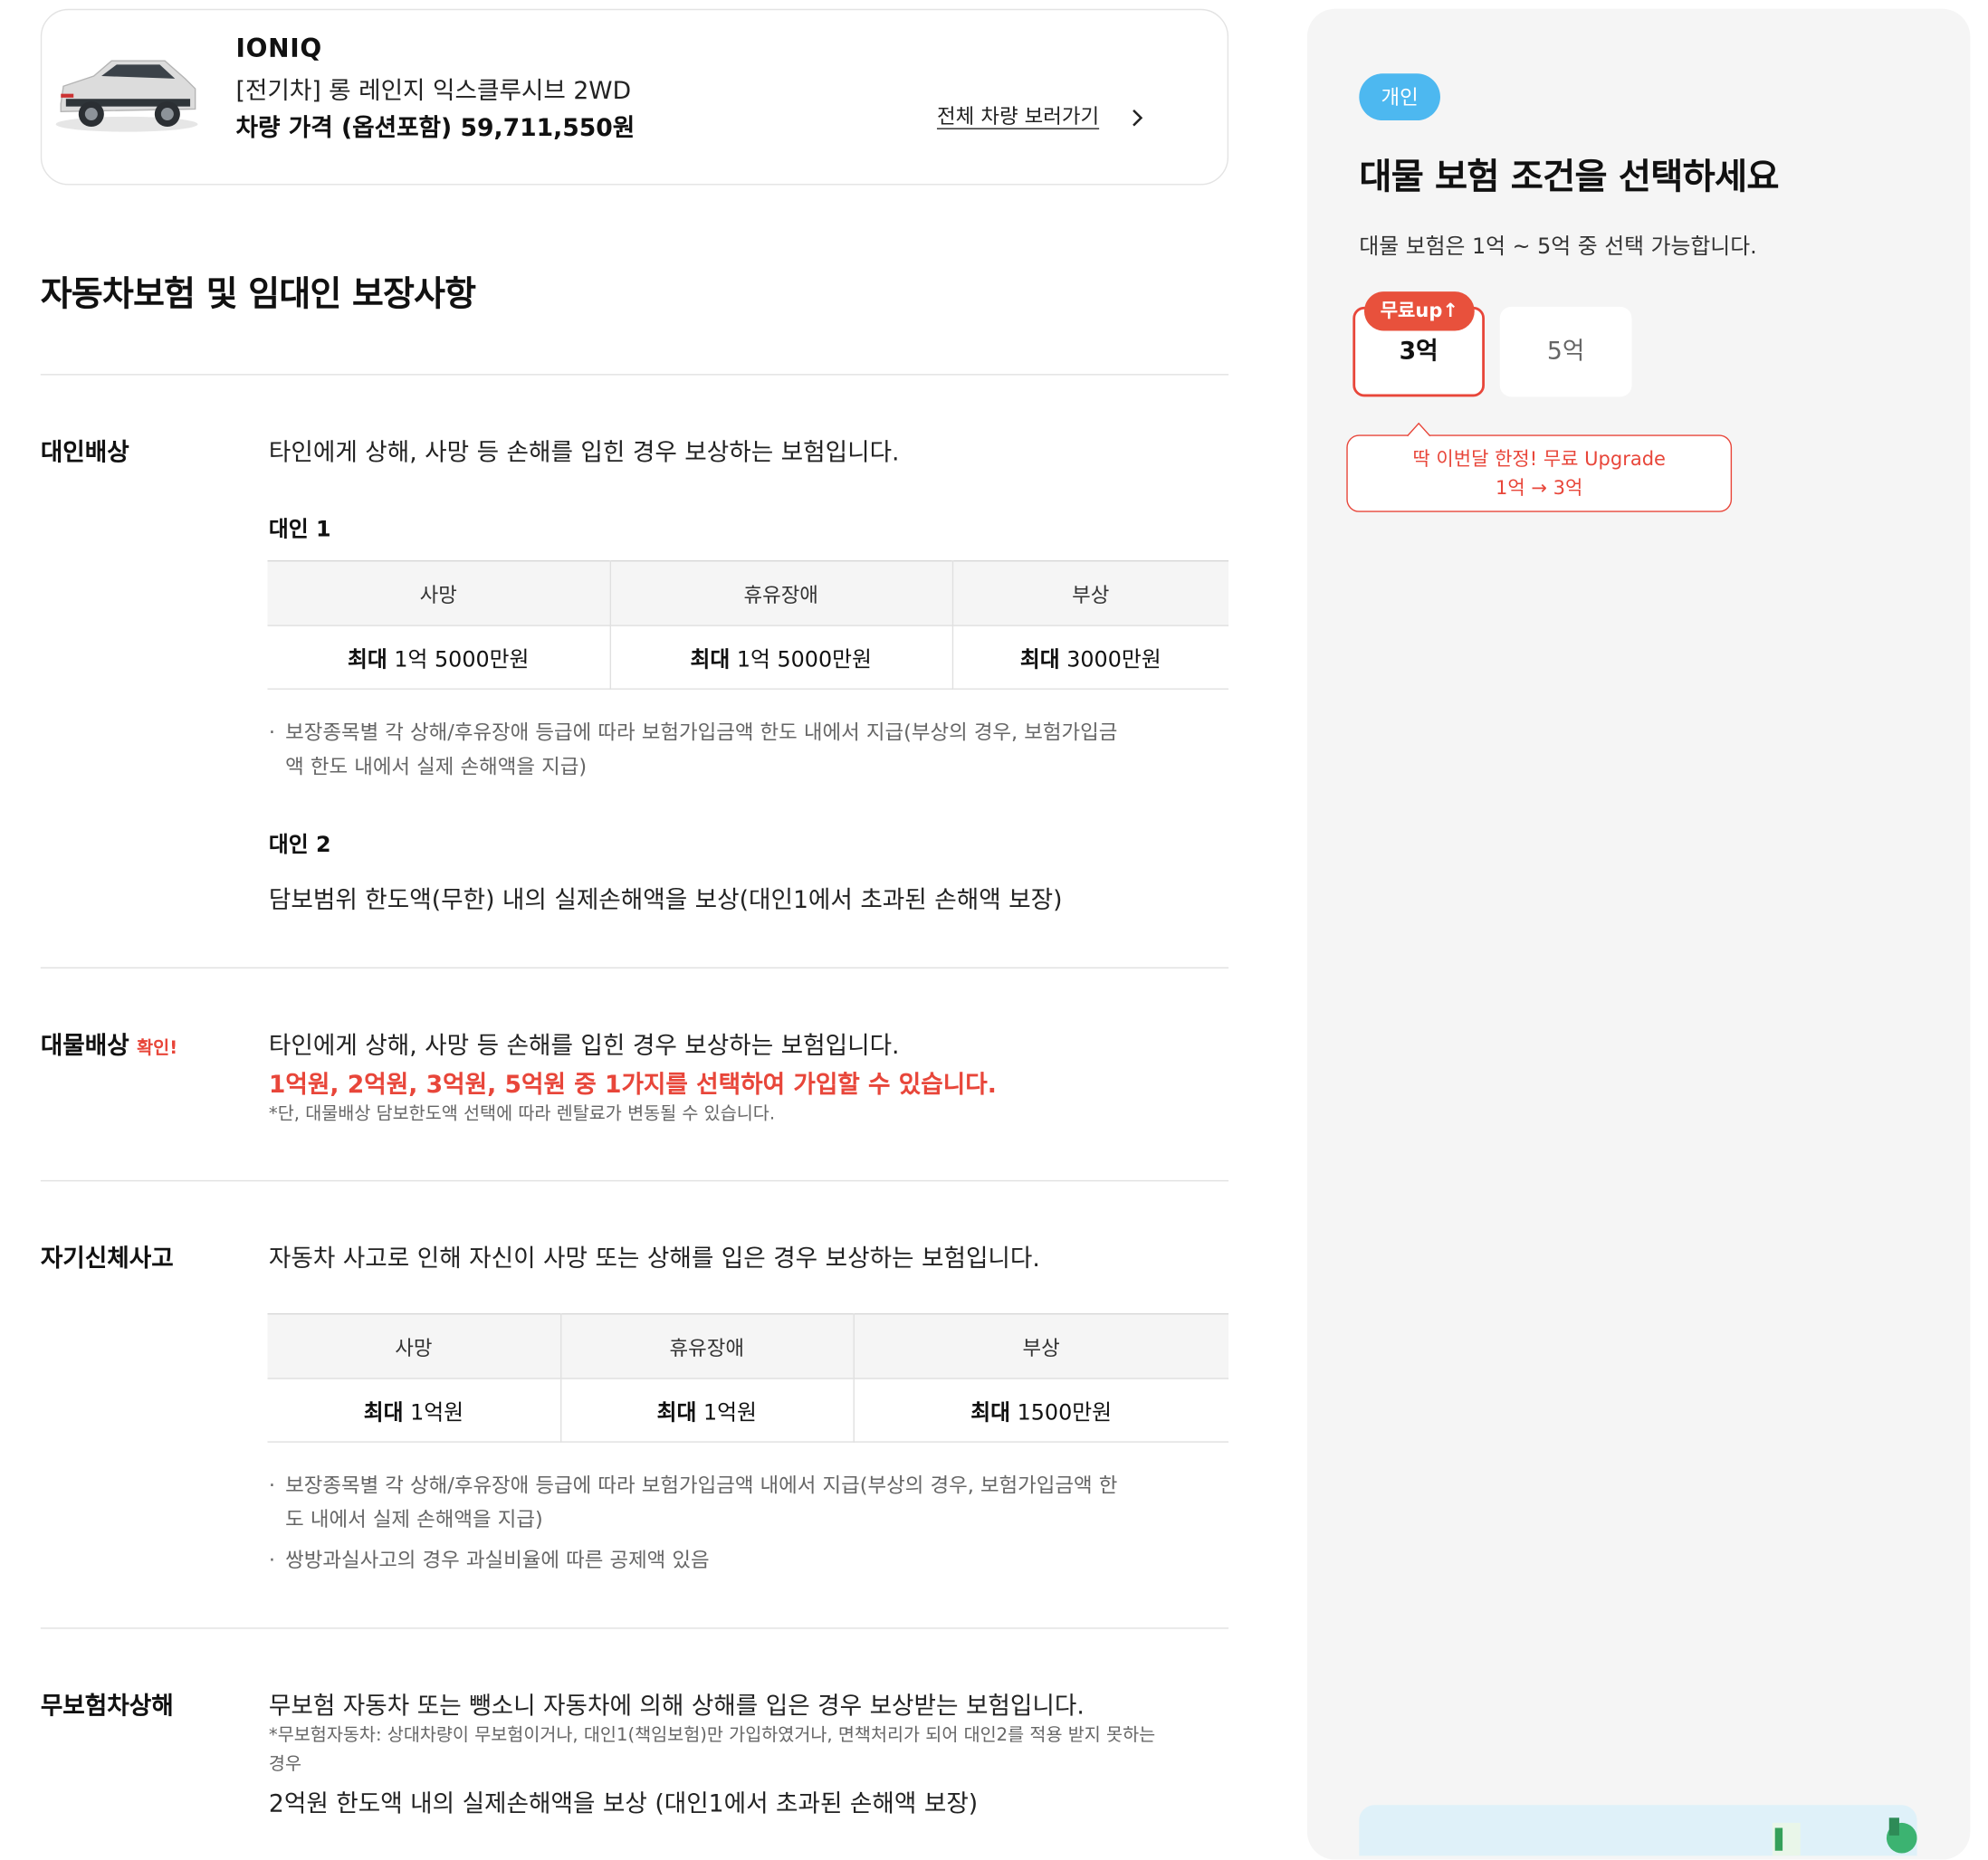 This screenshot has height=1860, width=1988. Describe the element at coordinates (157, 1048) in the screenshot. I see `confirm-tag: 확인!` at that location.